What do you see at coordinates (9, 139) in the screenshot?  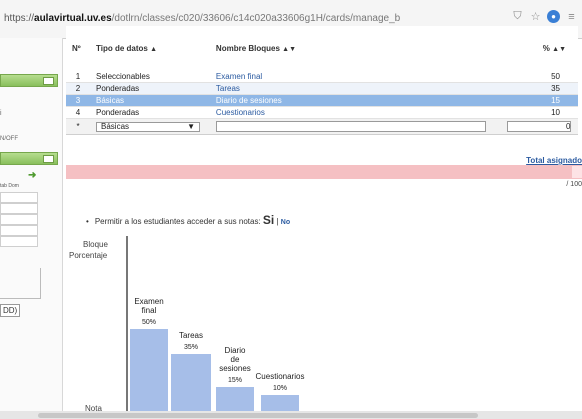 I see `sidebar-onoff-label: N/OFF` at bounding box center [9, 139].